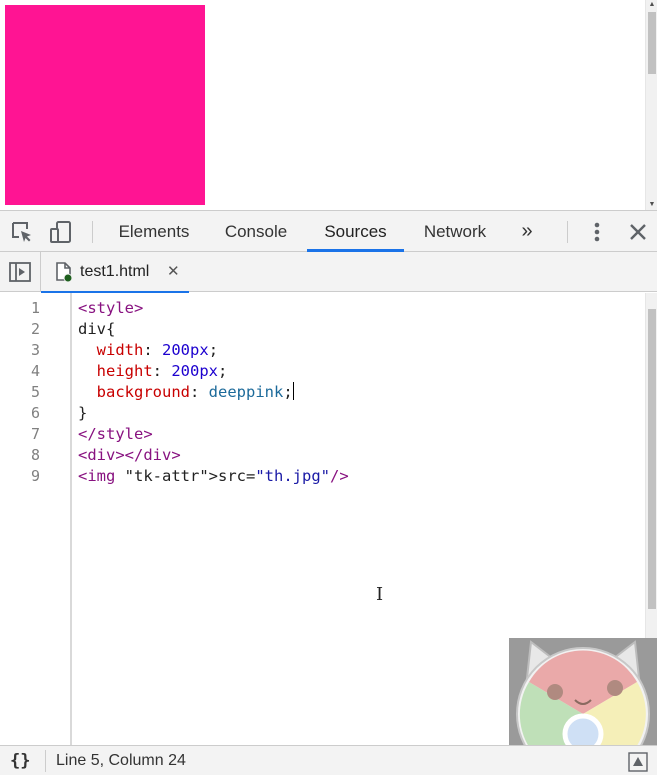  Describe the element at coordinates (355, 231) in the screenshot. I see `tab-sources: Sources` at that location.